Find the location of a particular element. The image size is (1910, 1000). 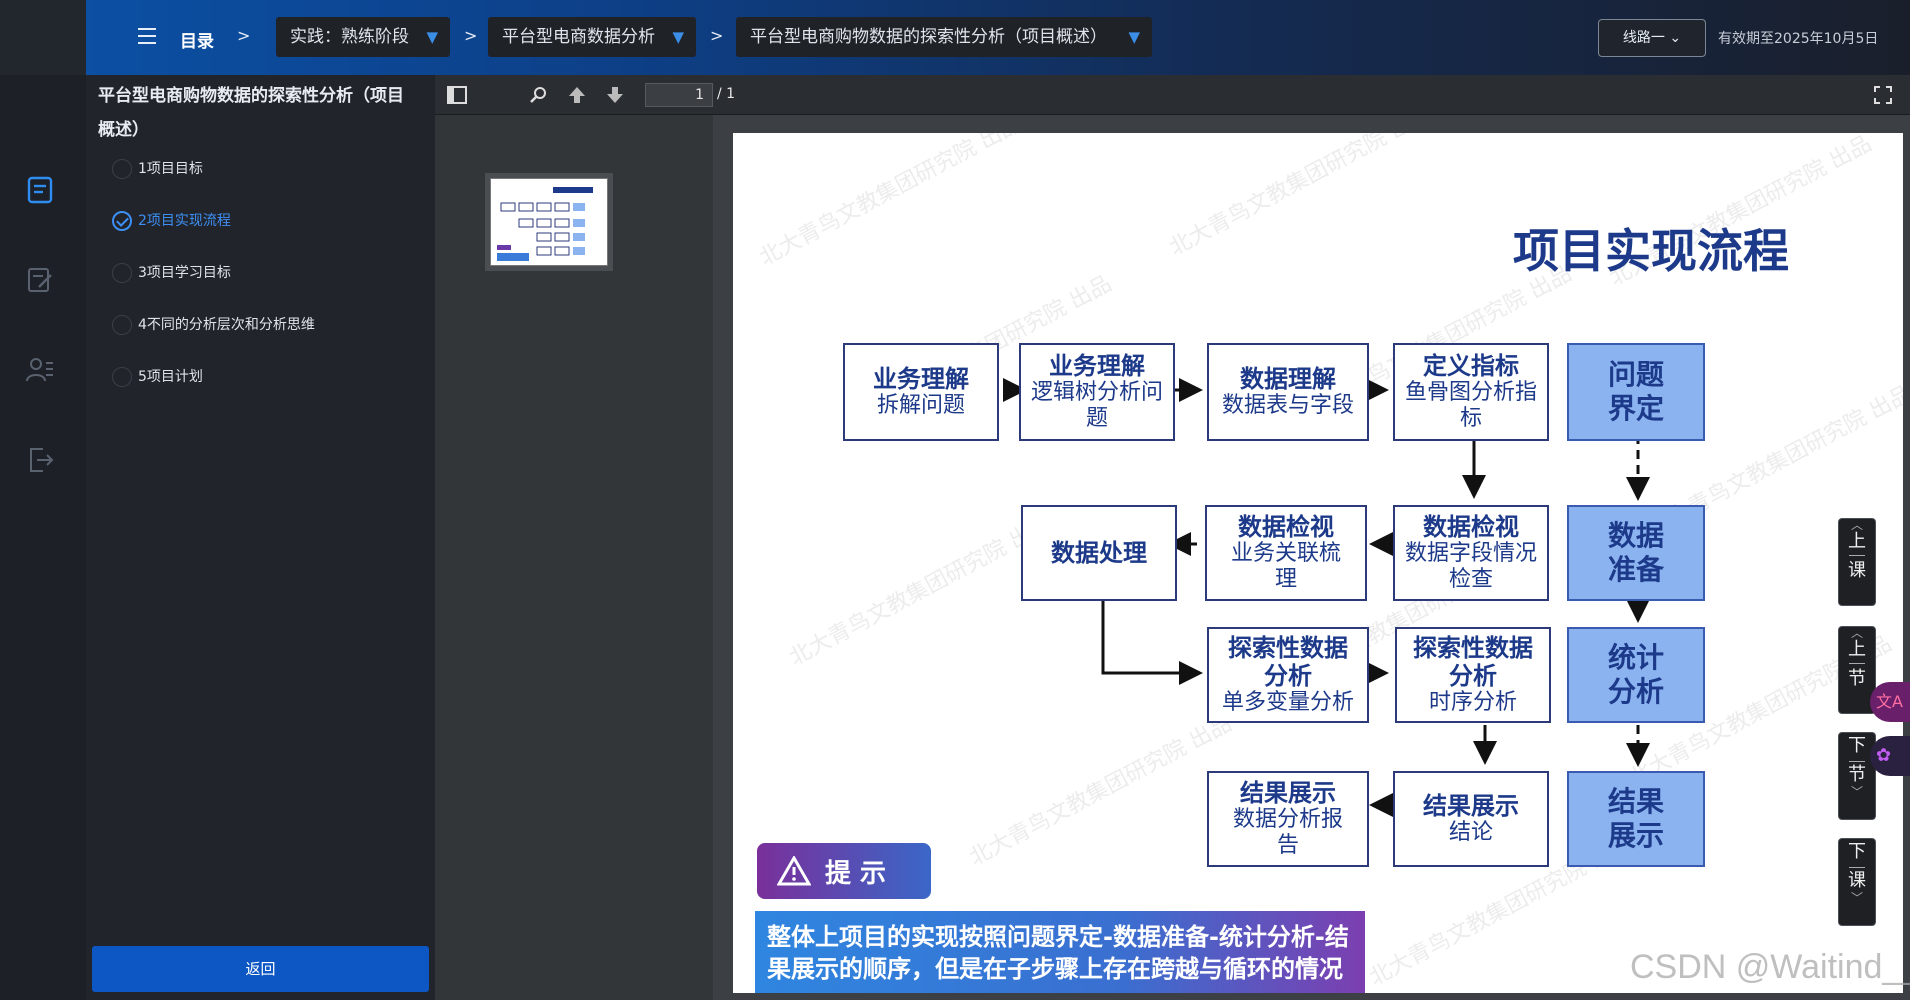

flow-box-title: 数据理解 is located at coordinates (1288, 379).